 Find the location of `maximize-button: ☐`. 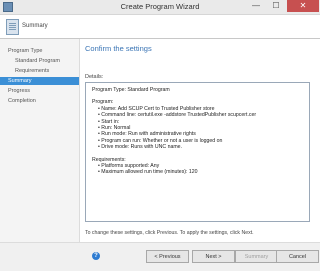

maximize-button: ☐ is located at coordinates (276, 6).